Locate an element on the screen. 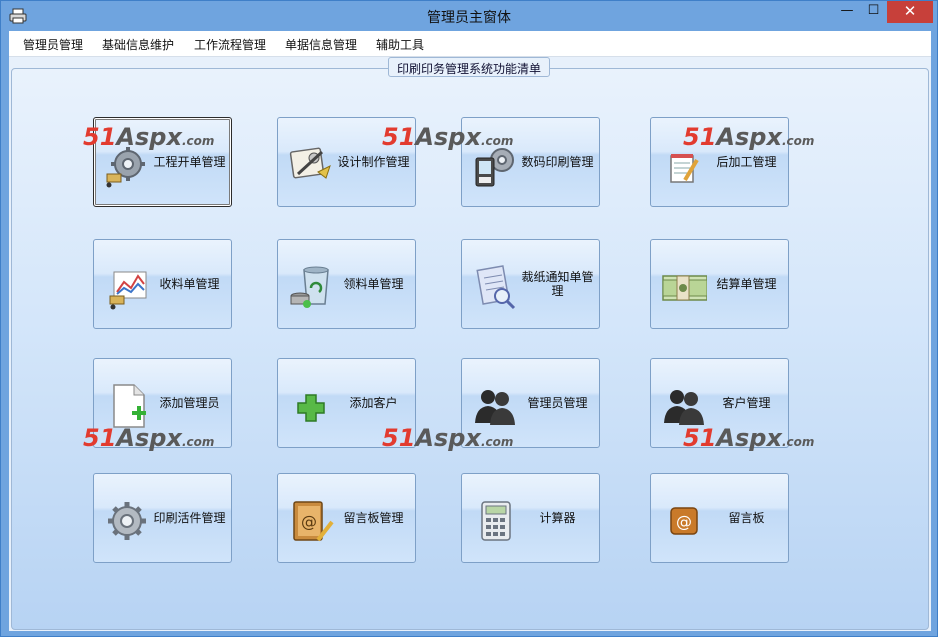 Image resolution: width=938 pixels, height=637 pixels. tile-label: 结算单管理 is located at coordinates (746, 284).